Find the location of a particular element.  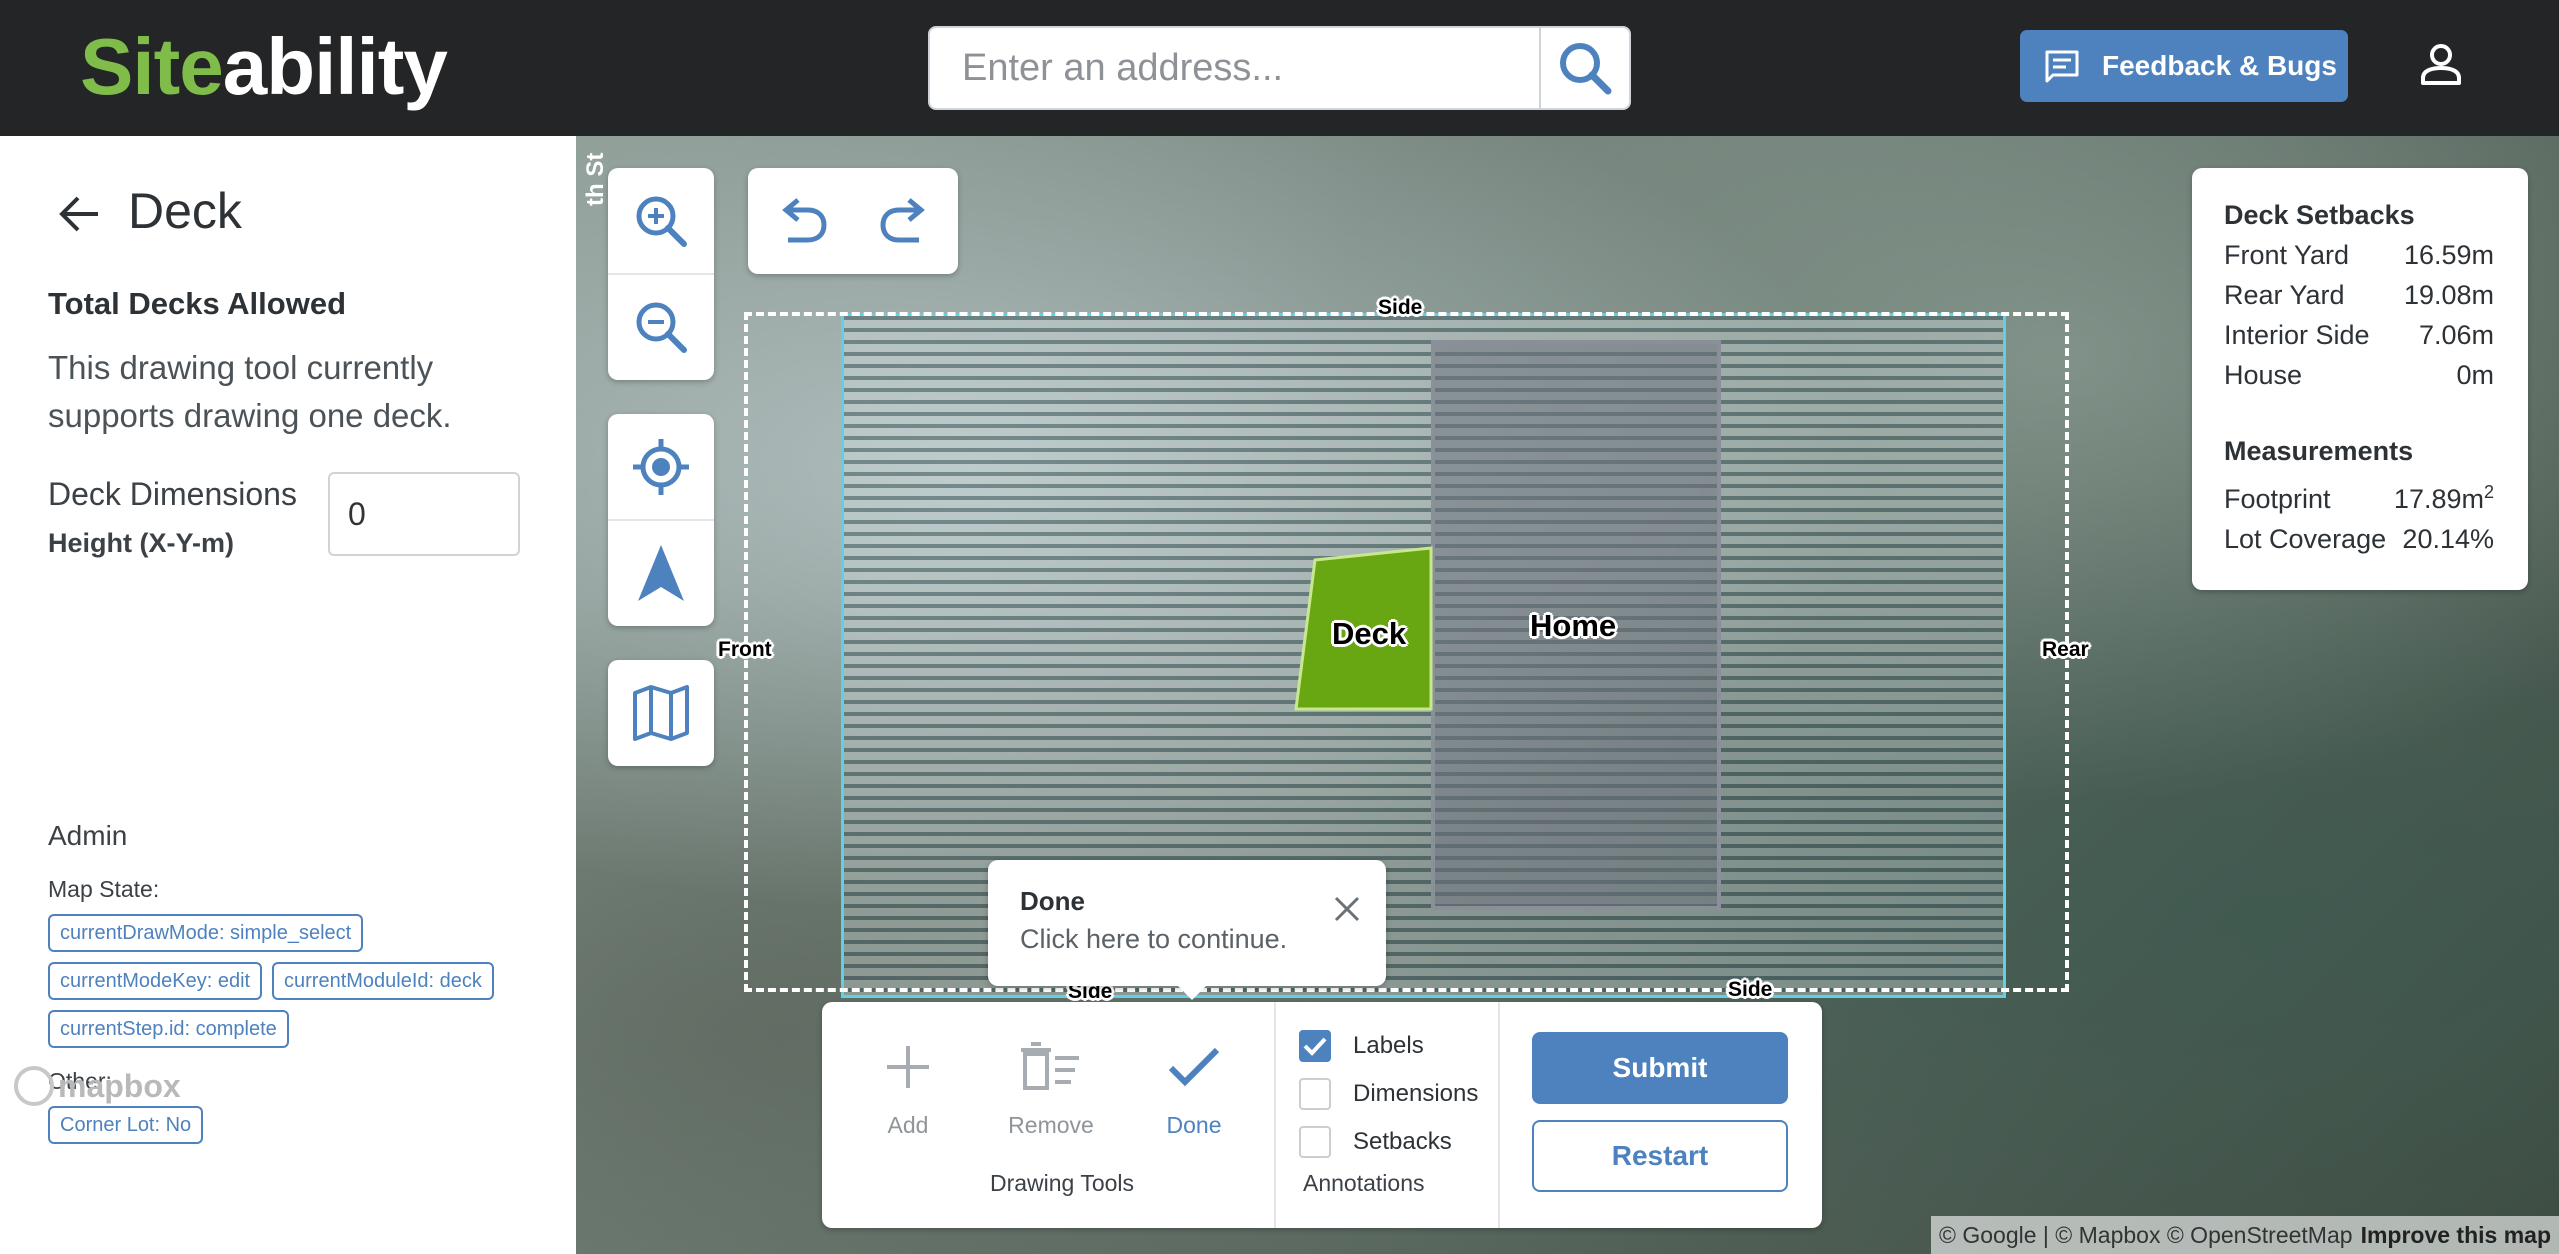

improve-map-link: Improve this map is located at coordinates (2456, 1235).